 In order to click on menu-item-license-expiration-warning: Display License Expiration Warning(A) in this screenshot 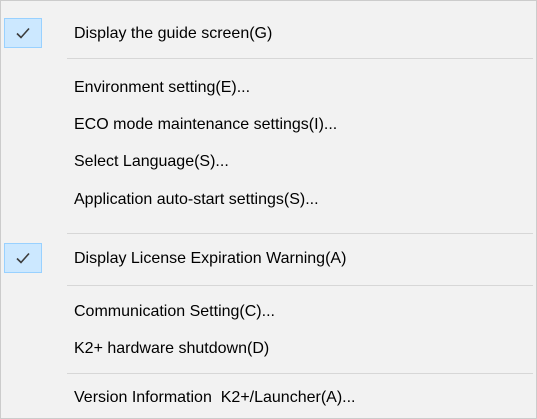, I will do `click(268, 259)`.